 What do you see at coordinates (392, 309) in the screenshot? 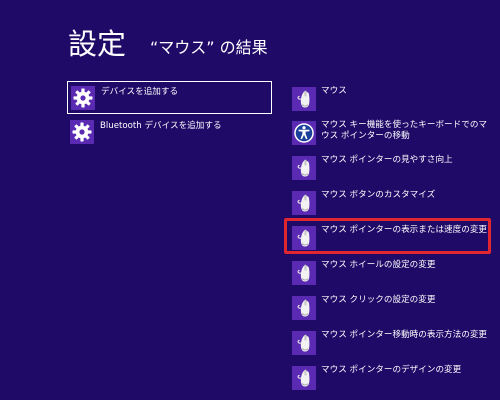
I see `result-click-settings: マウス クリックの設定の変更` at bounding box center [392, 309].